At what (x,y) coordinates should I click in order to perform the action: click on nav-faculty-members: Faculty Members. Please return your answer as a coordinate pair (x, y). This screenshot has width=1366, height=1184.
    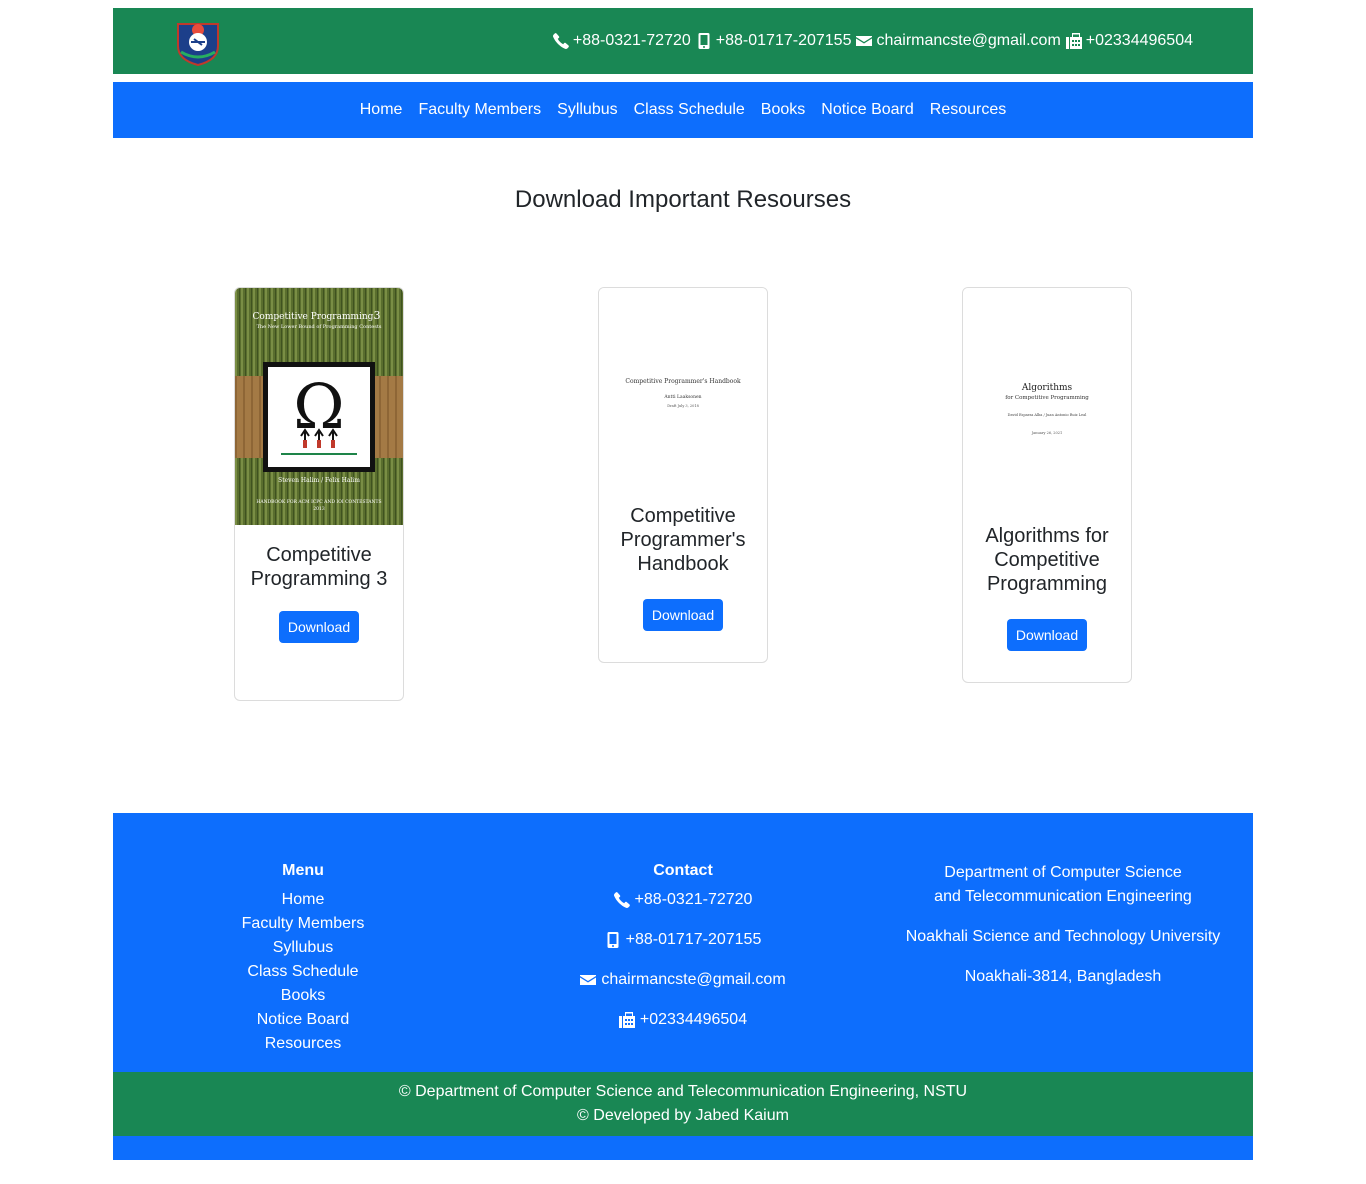
    Looking at the image, I should click on (479, 110).